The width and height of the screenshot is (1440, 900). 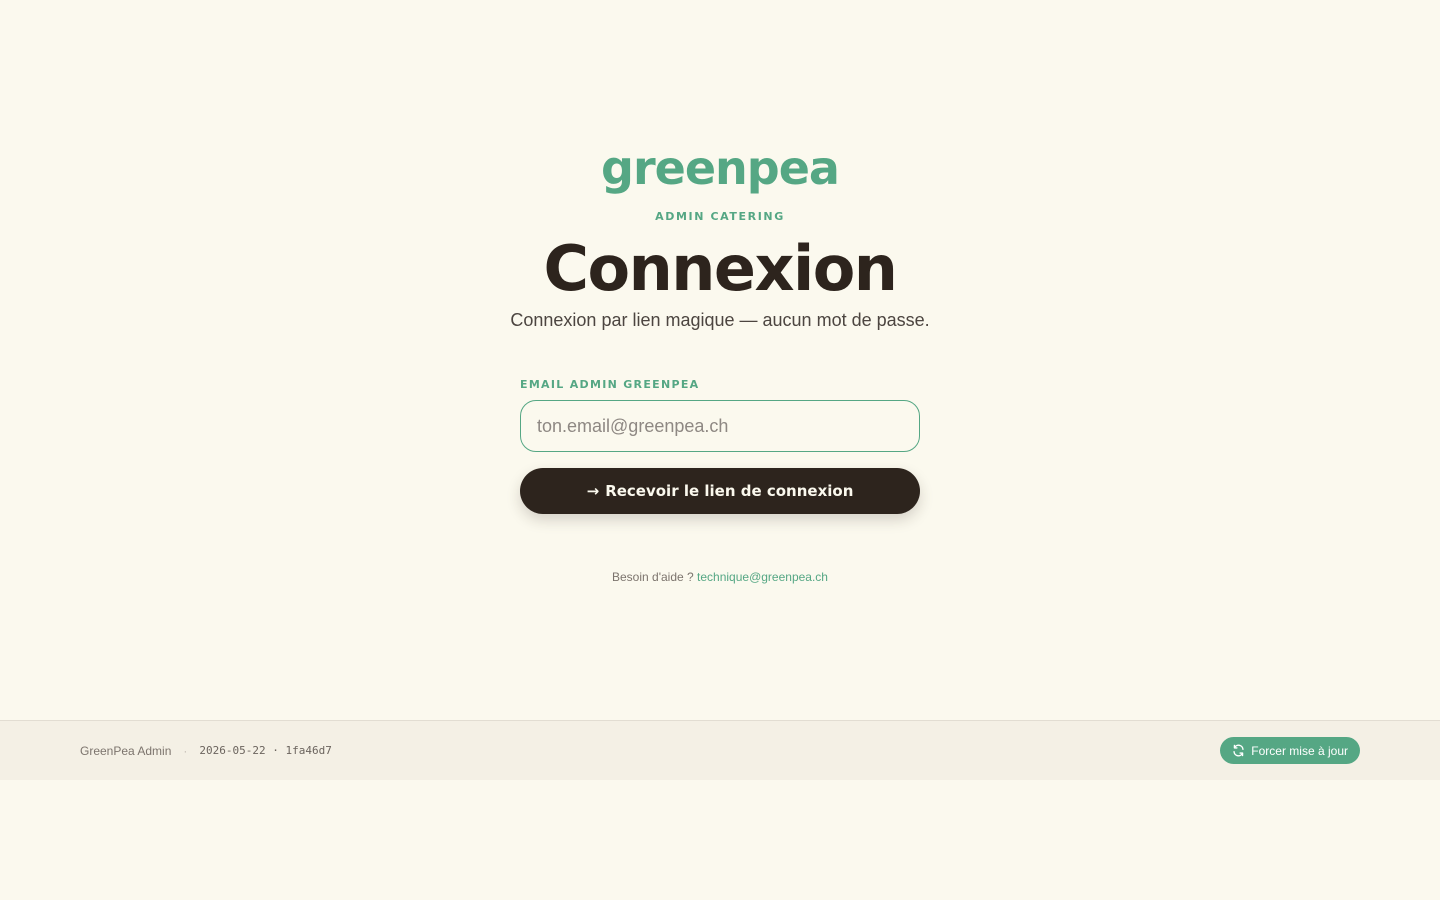 I want to click on refresh-icon, so click(x=1238, y=750).